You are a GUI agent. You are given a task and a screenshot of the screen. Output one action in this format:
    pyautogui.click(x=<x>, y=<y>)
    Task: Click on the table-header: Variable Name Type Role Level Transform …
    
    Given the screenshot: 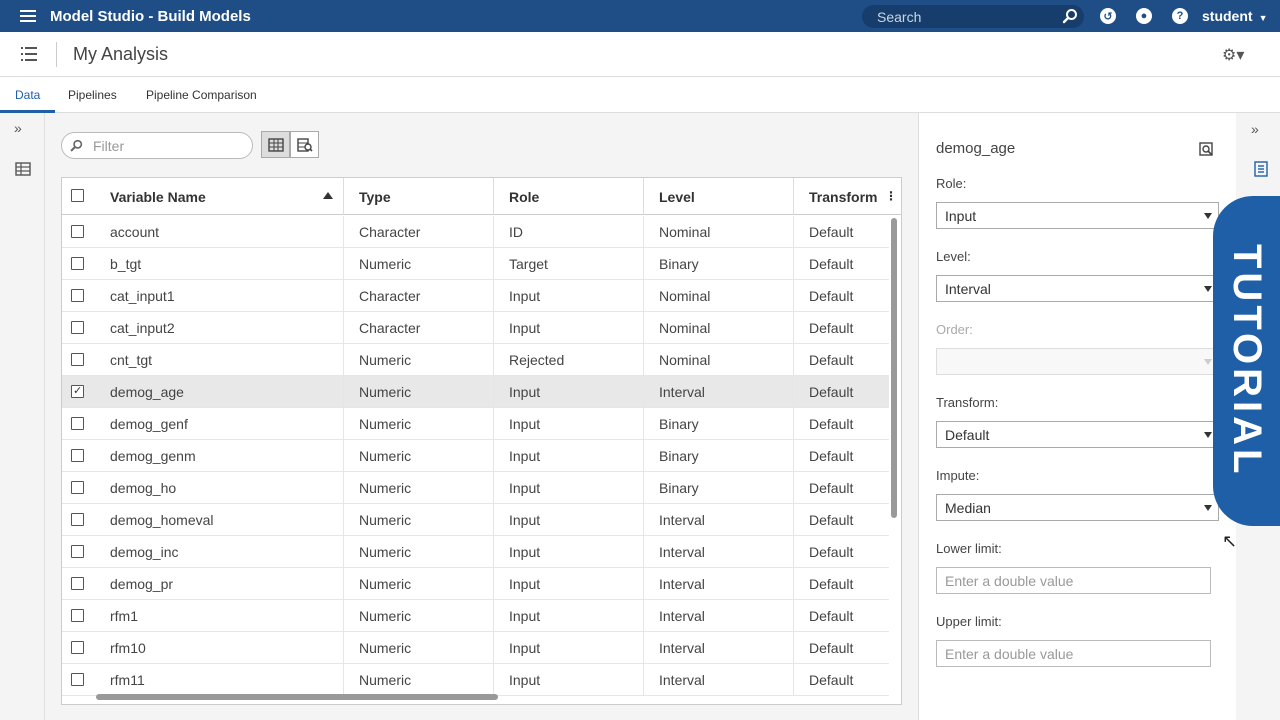 What is the action you would take?
    pyautogui.click(x=481, y=196)
    